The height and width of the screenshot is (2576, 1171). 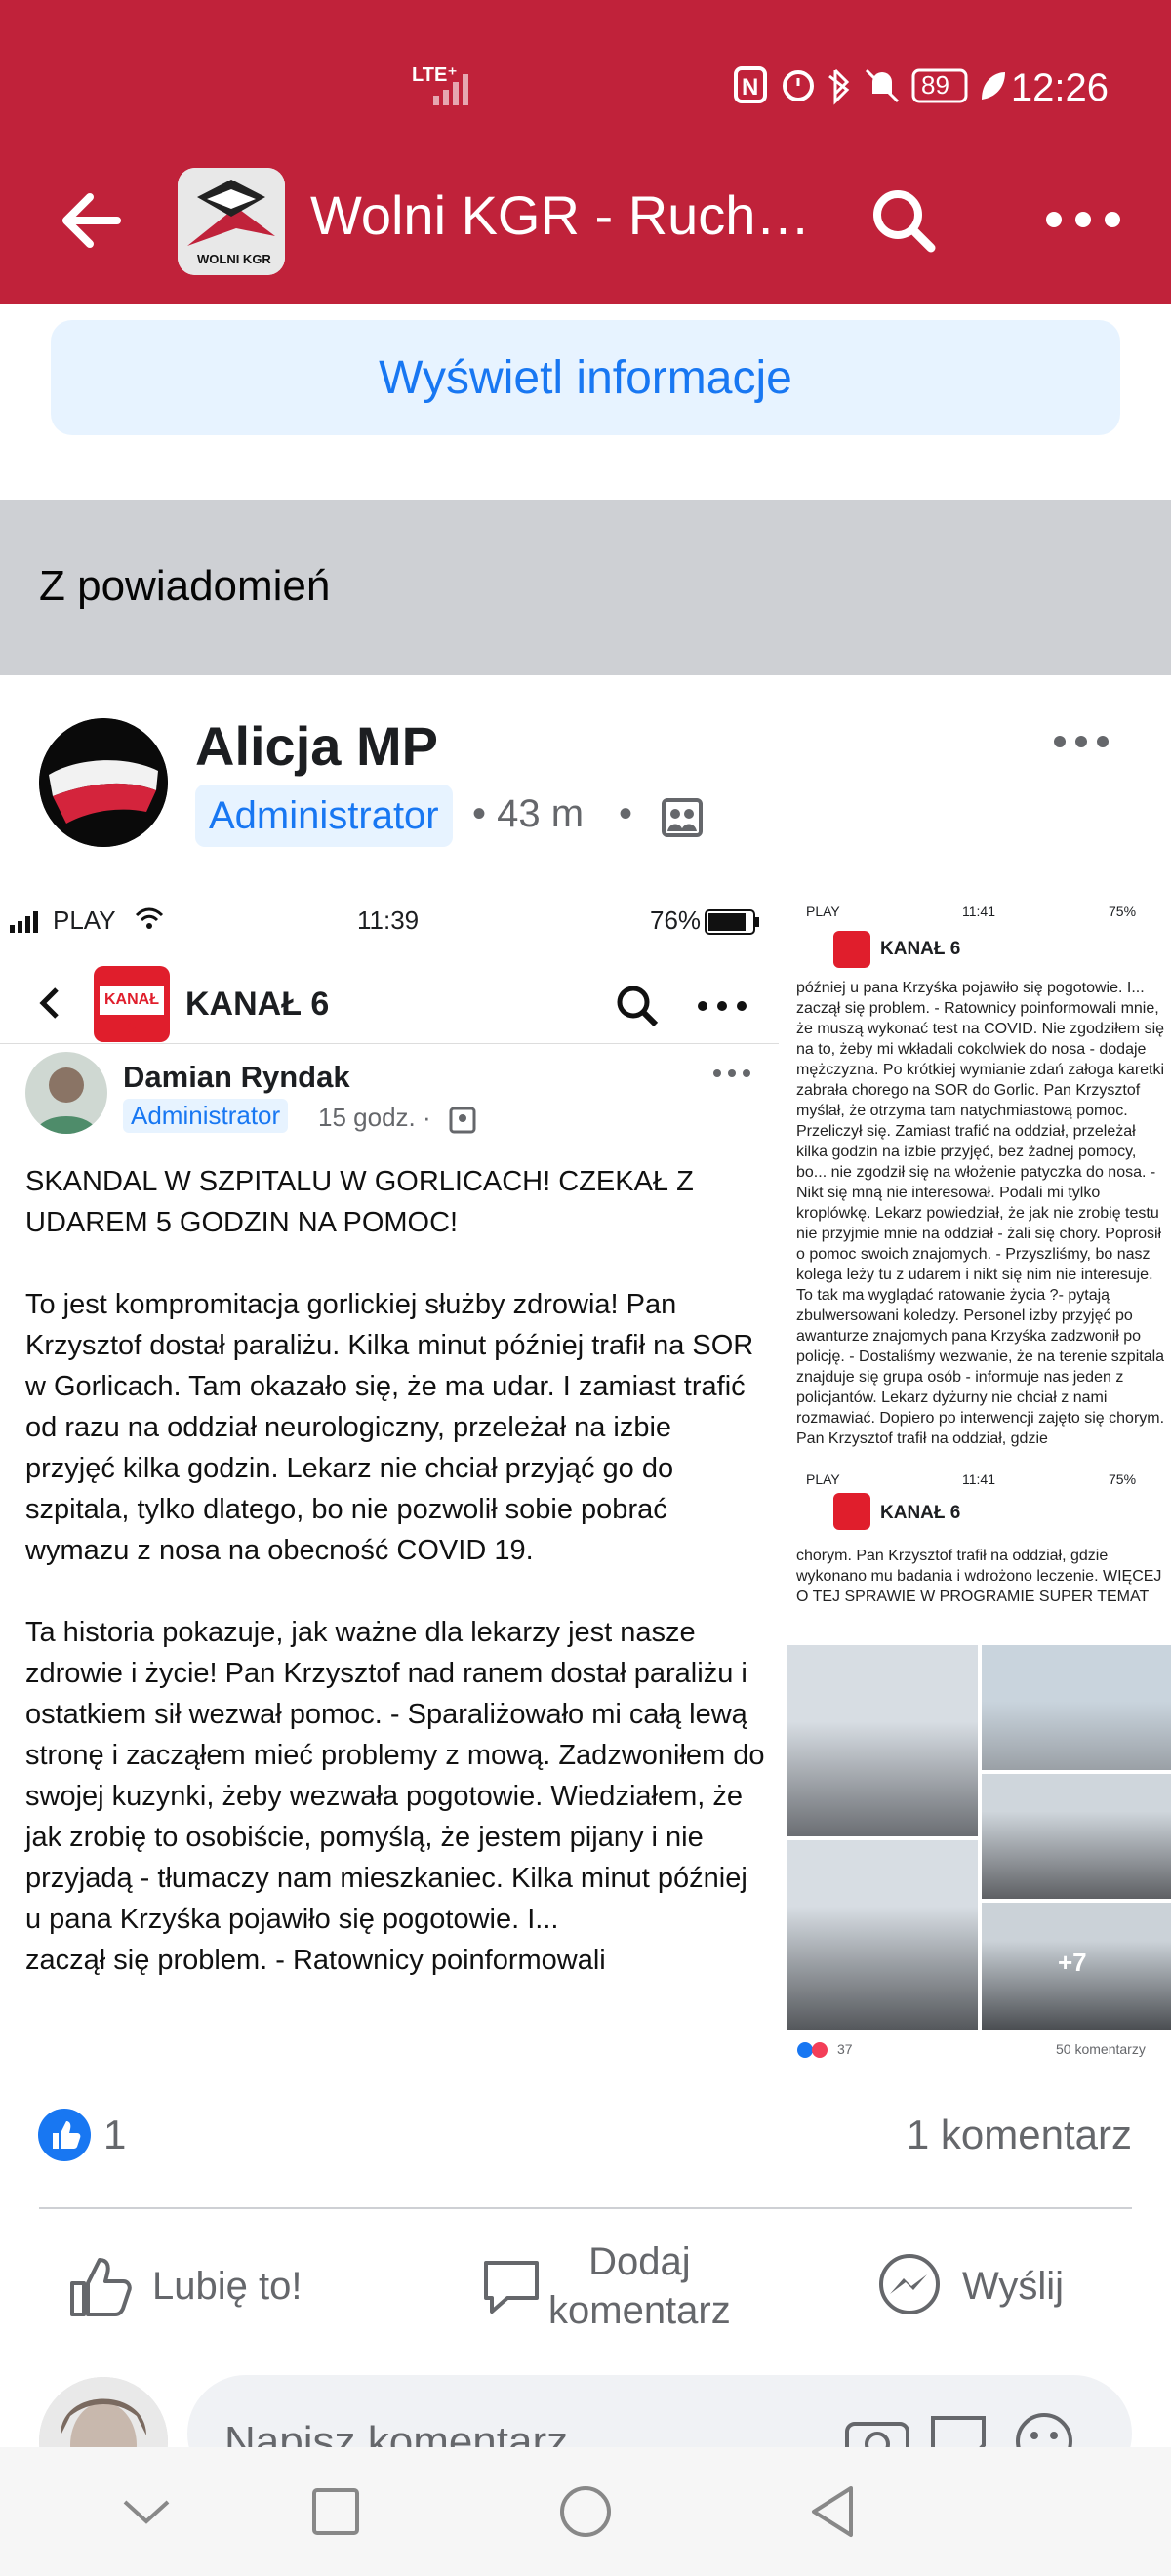 What do you see at coordinates (49, 1003) in the screenshot?
I see `embedded-back-icon` at bounding box center [49, 1003].